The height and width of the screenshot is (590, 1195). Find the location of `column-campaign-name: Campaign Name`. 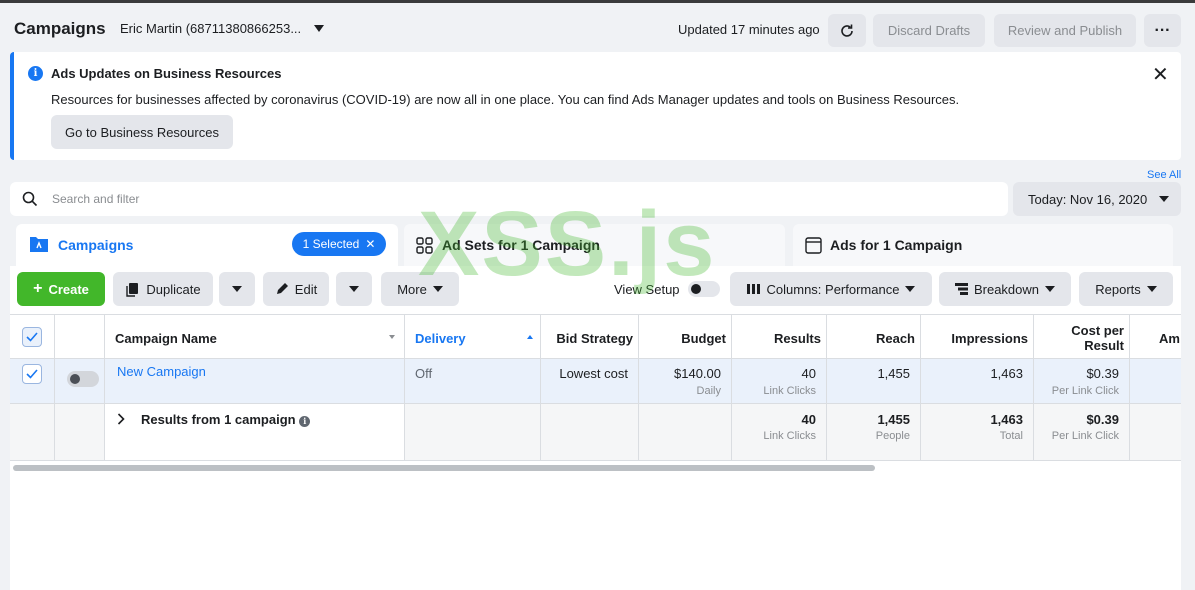

column-campaign-name: Campaign Name is located at coordinates (255, 336).